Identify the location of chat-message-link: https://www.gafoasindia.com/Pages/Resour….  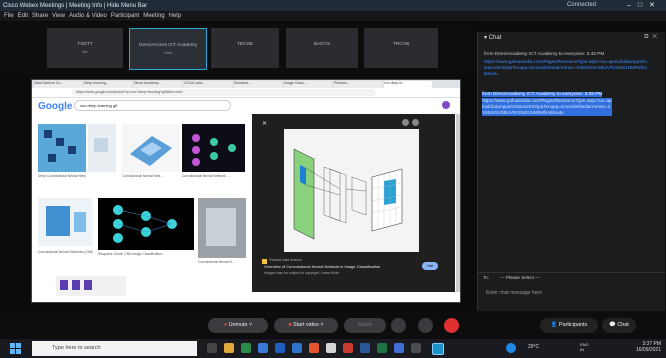
(566, 68).